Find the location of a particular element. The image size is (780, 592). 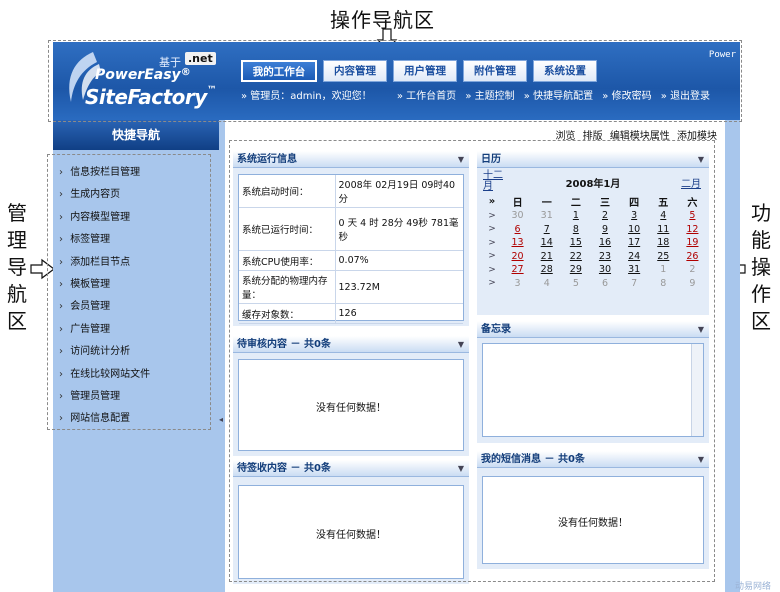

collapse-left-icon: ◂ is located at coordinates (221, 419).